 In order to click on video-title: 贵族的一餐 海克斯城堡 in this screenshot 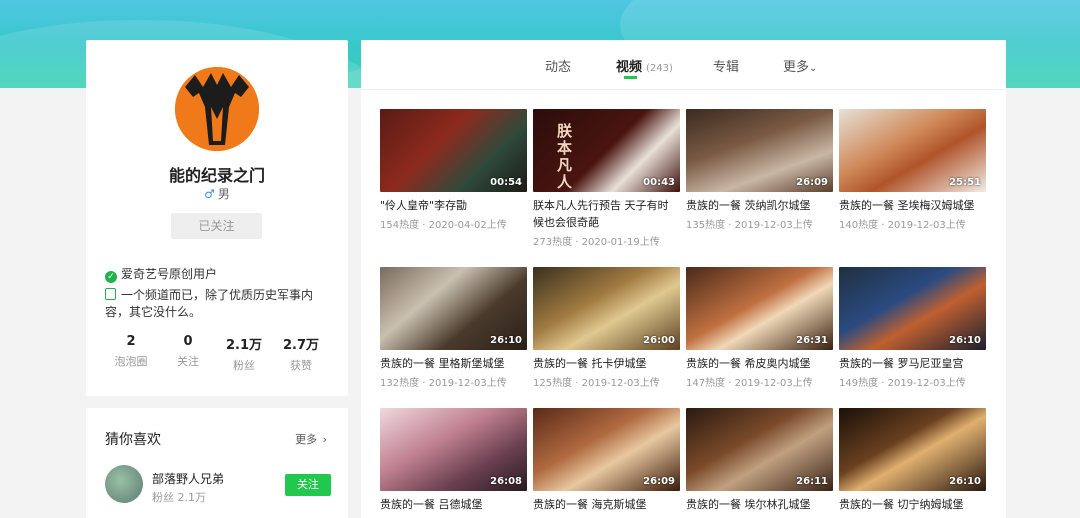, I will do `click(606, 504)`.